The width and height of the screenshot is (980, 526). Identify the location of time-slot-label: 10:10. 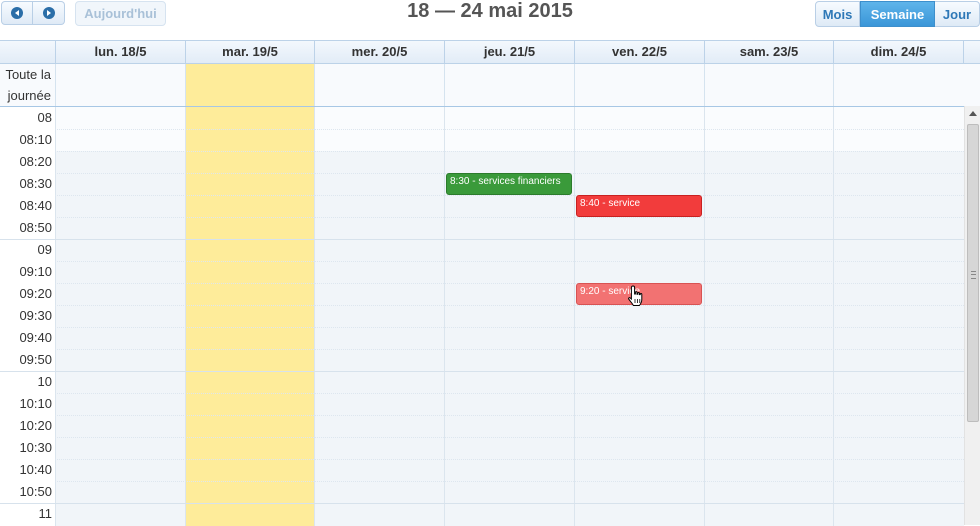
(35, 403).